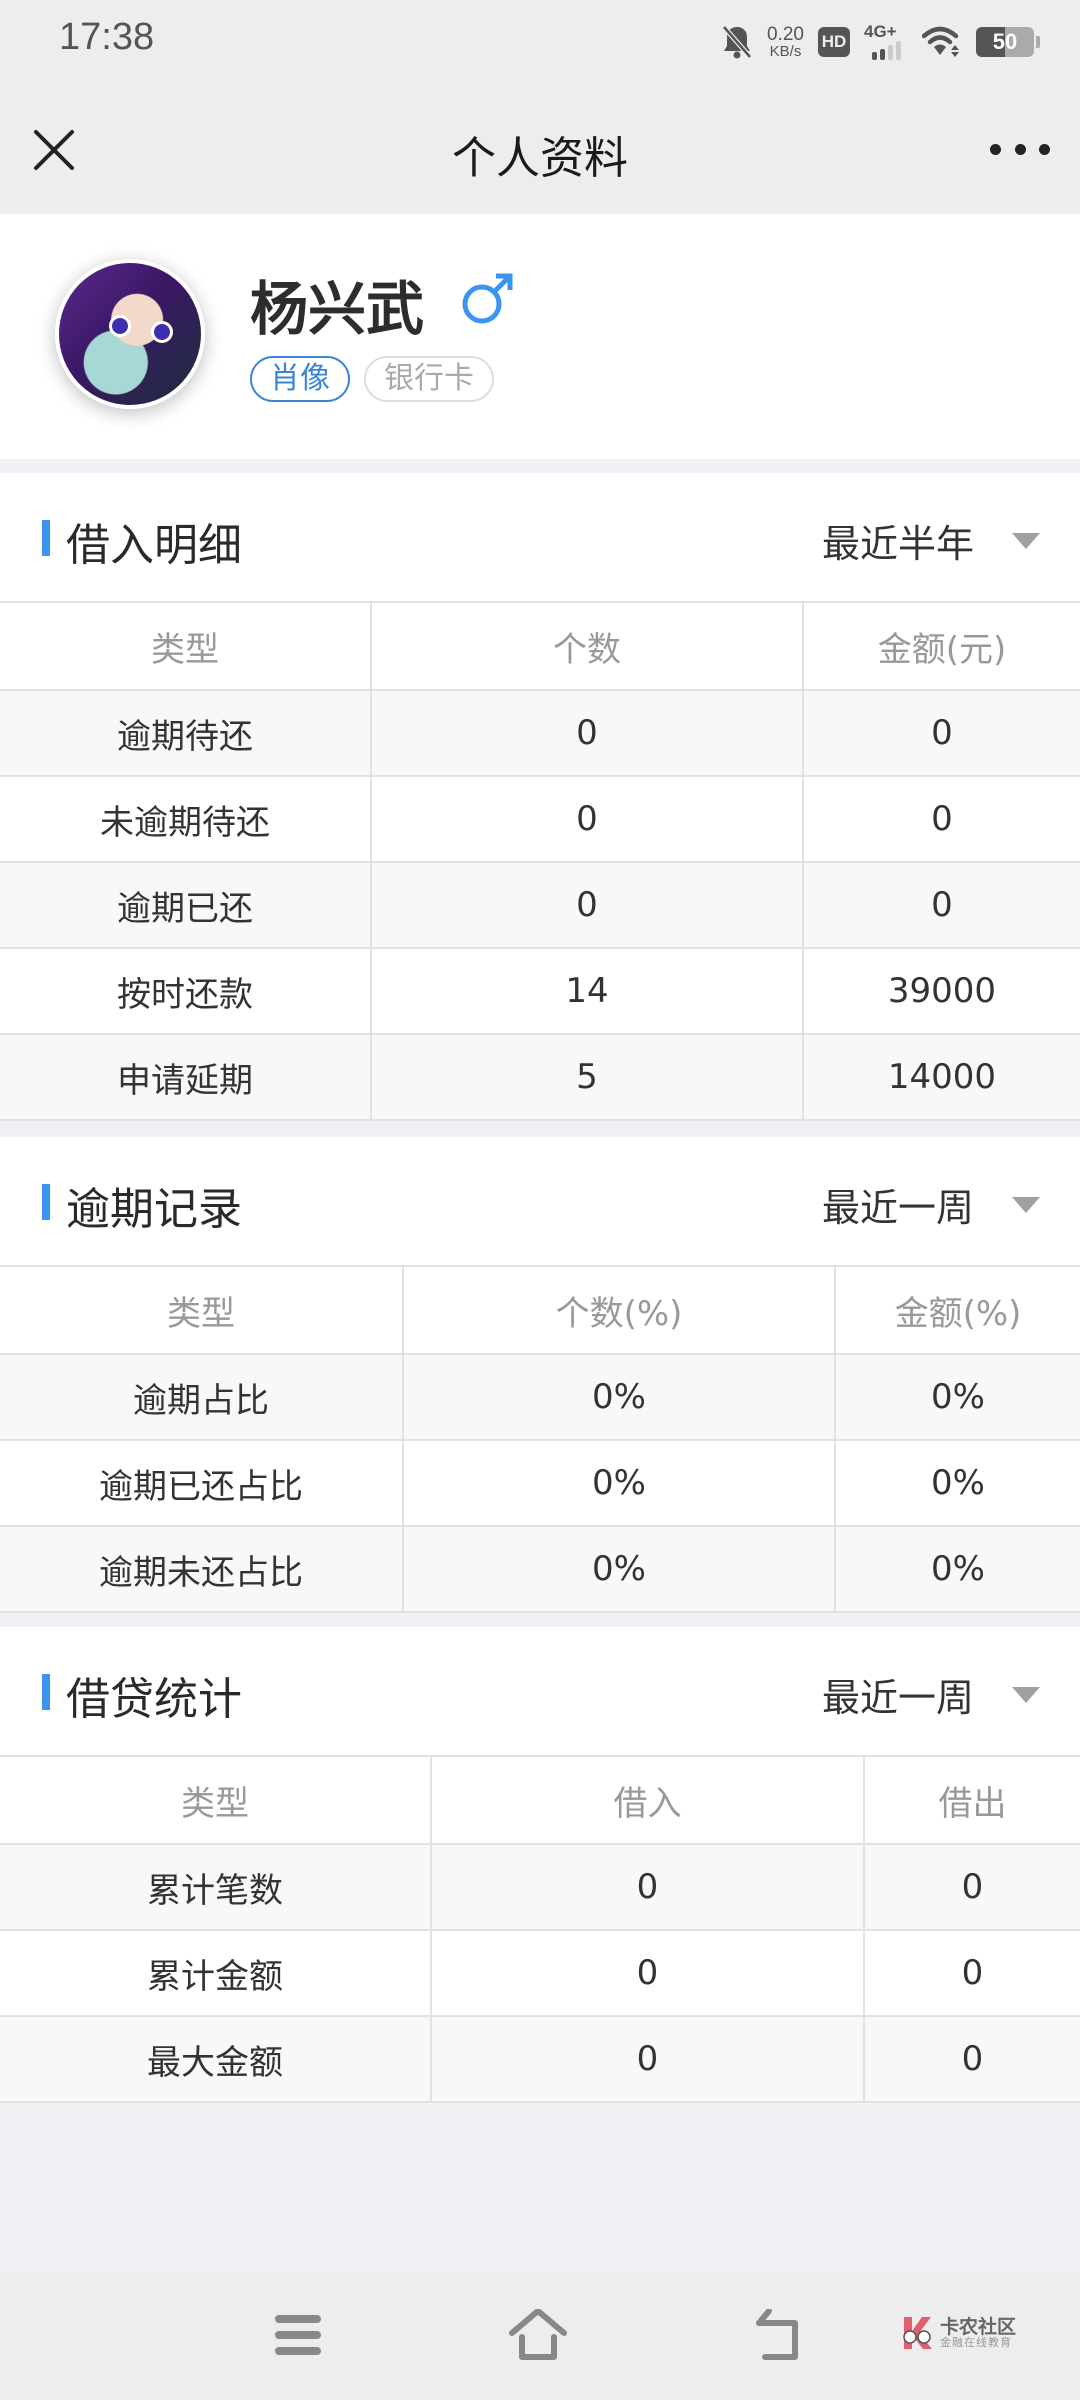 This screenshot has width=1080, height=2400. What do you see at coordinates (201, 1569) in the screenshot?
I see `row-type: 逾期未还占比` at bounding box center [201, 1569].